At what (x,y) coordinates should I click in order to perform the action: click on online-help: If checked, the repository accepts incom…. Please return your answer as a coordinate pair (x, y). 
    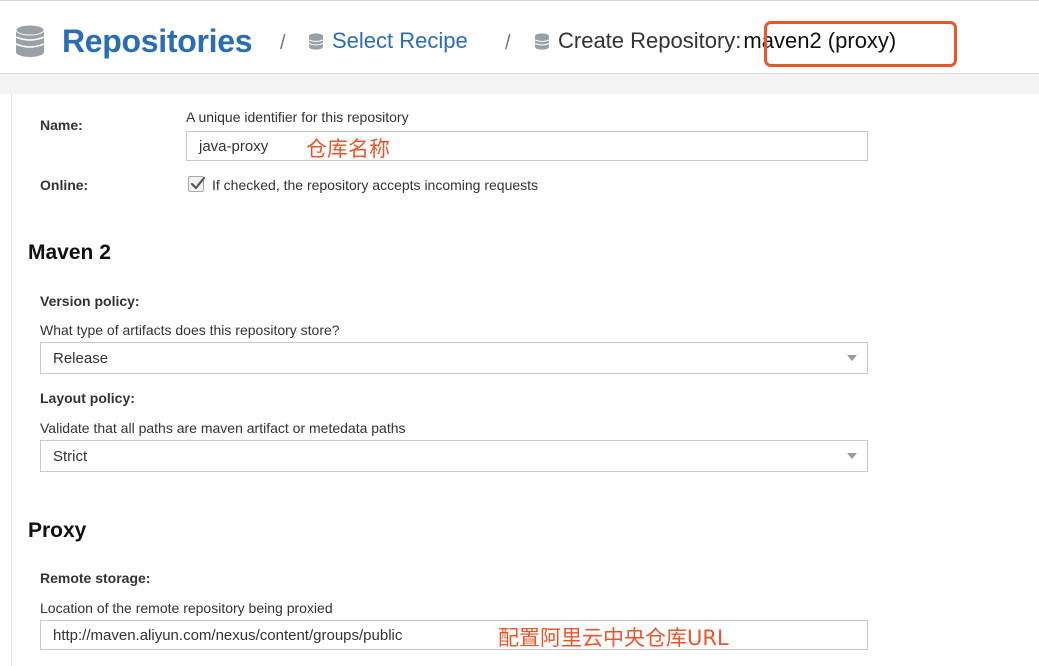
    Looking at the image, I should click on (375, 185).